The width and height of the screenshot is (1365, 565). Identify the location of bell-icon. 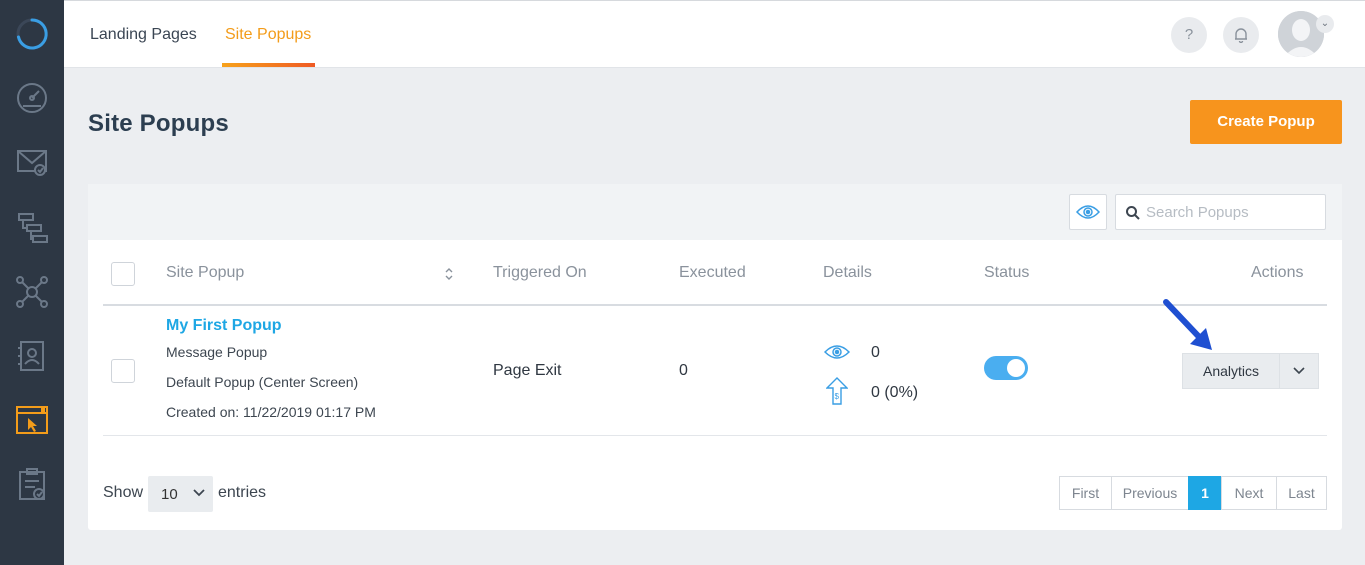
(1241, 36).